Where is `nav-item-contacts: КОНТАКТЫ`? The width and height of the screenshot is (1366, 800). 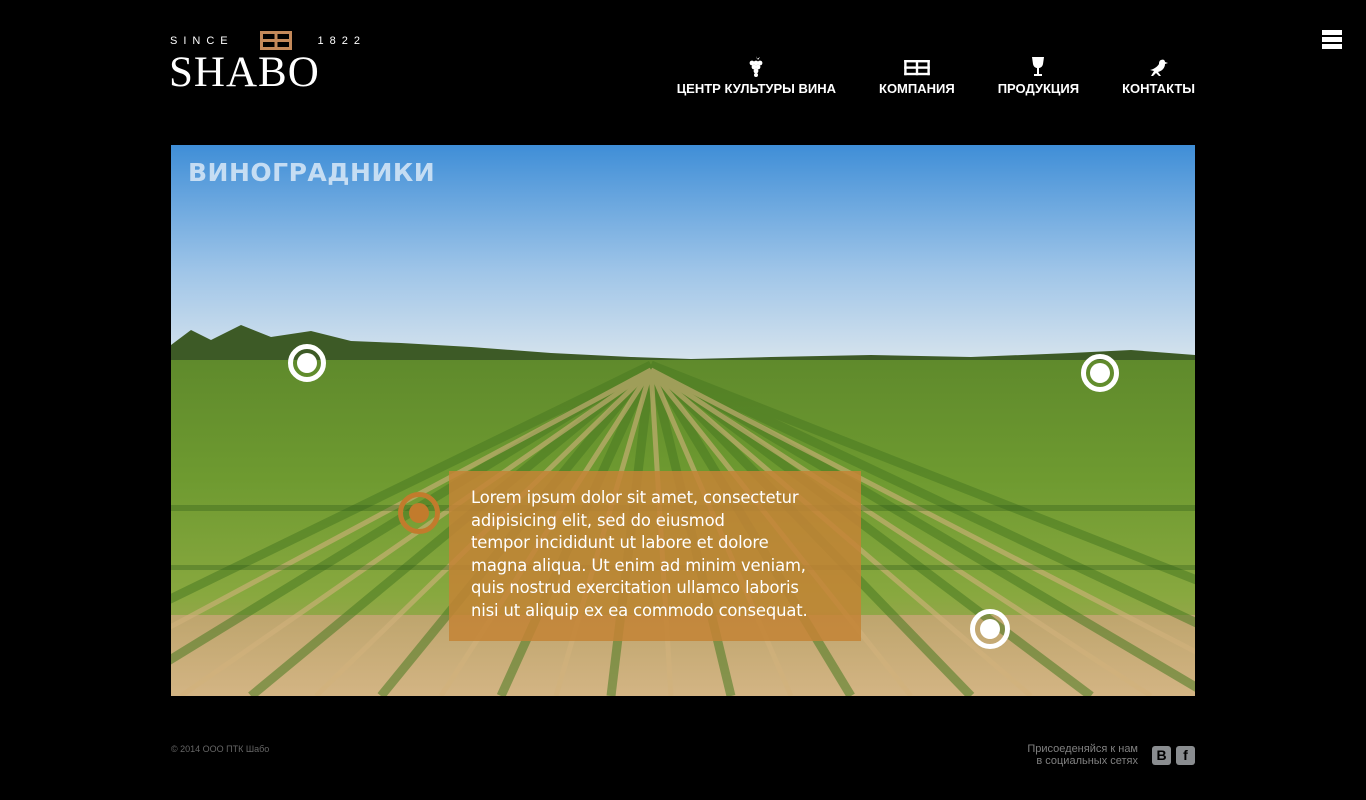
nav-item-contacts: КОНТАКТЫ is located at coordinates (1158, 74).